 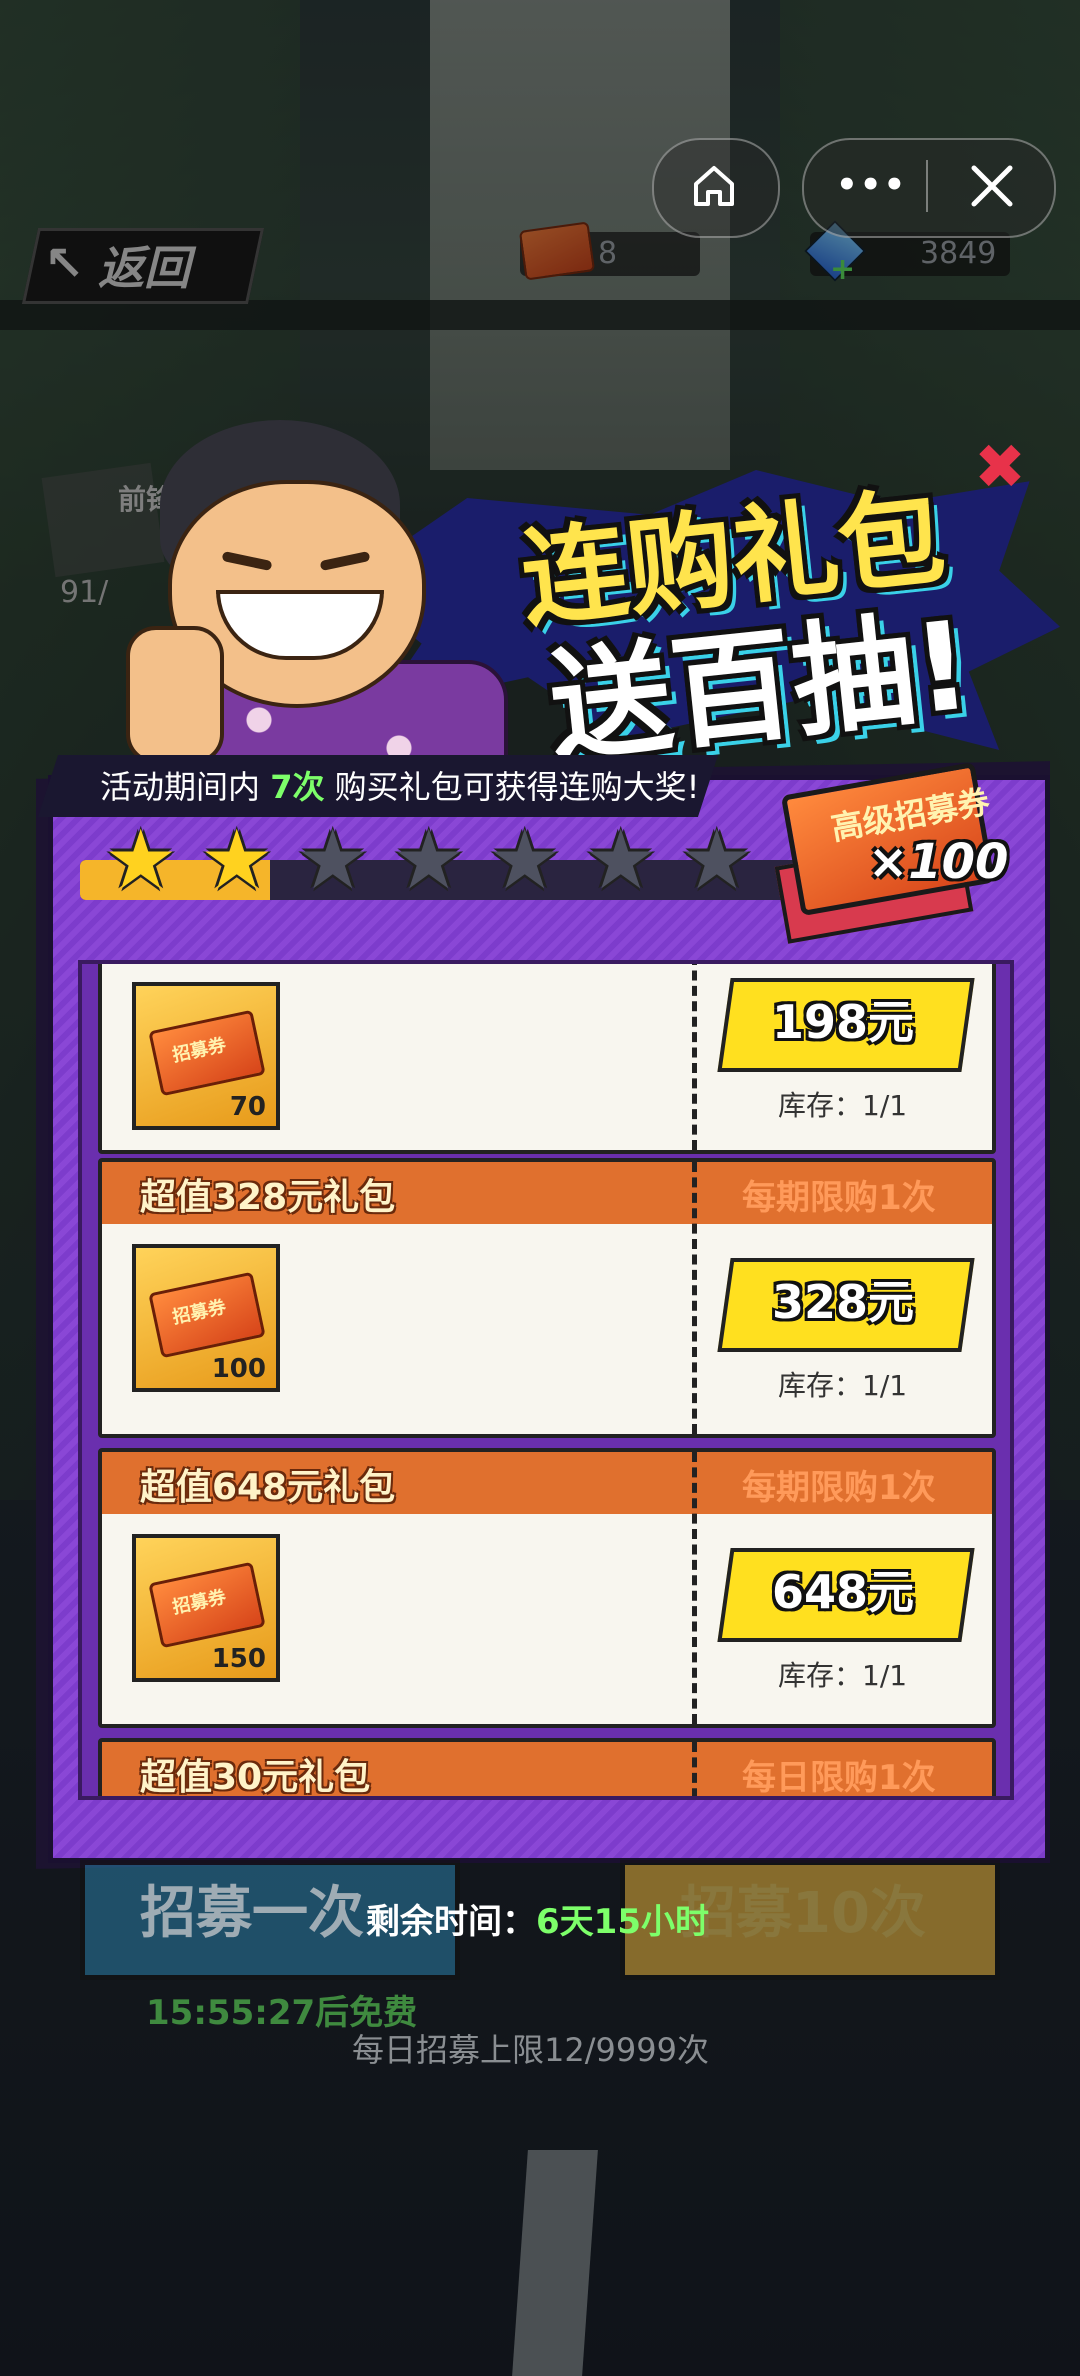 What do you see at coordinates (938, 862) in the screenshot?
I see `grand-prize-qty: ×100` at bounding box center [938, 862].